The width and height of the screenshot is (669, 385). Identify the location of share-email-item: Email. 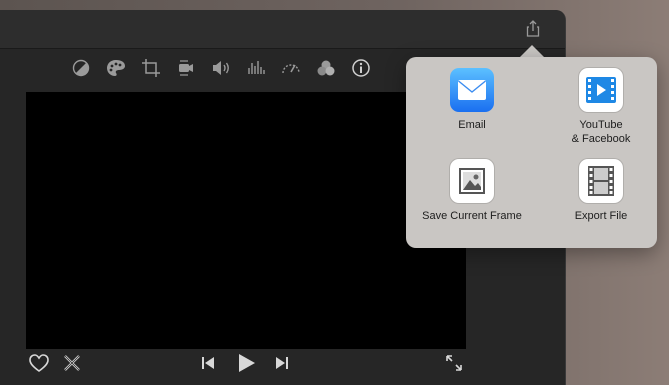
(472, 100).